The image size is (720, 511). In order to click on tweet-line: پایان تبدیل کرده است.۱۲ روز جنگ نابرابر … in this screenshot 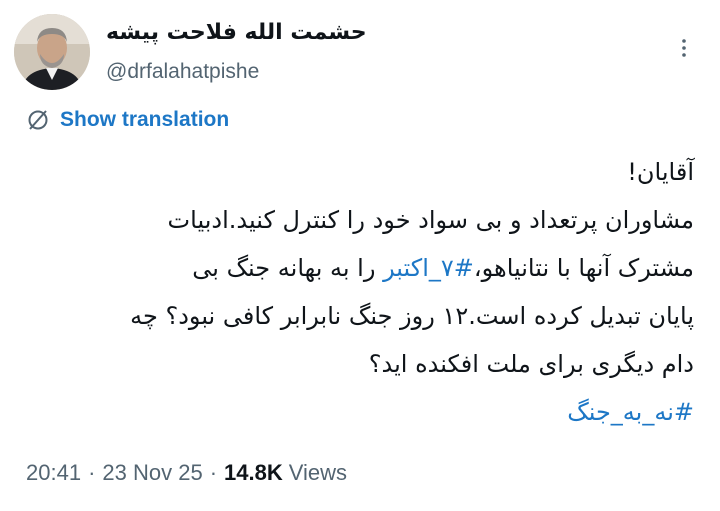, I will do `click(412, 316)`.